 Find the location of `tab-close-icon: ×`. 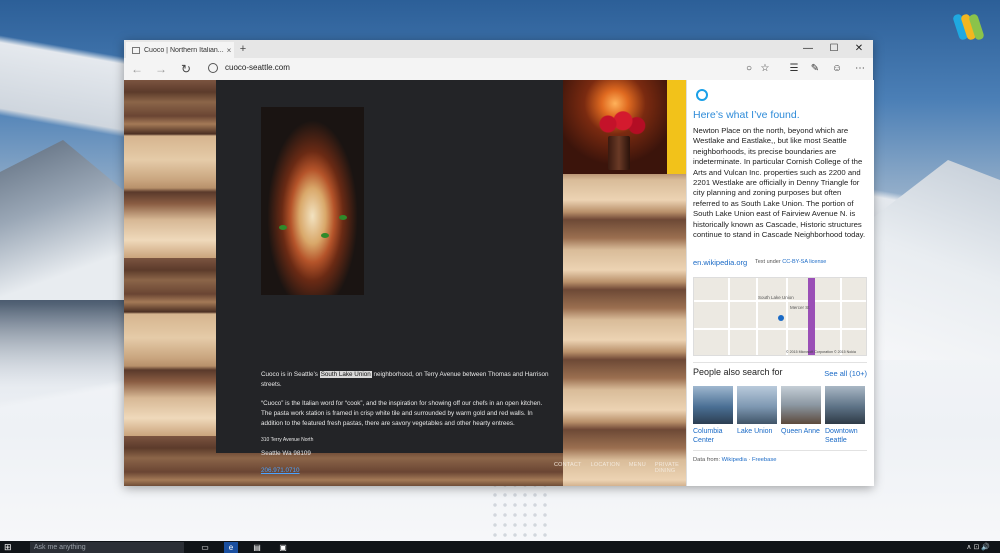

tab-close-icon: × is located at coordinates (229, 50).